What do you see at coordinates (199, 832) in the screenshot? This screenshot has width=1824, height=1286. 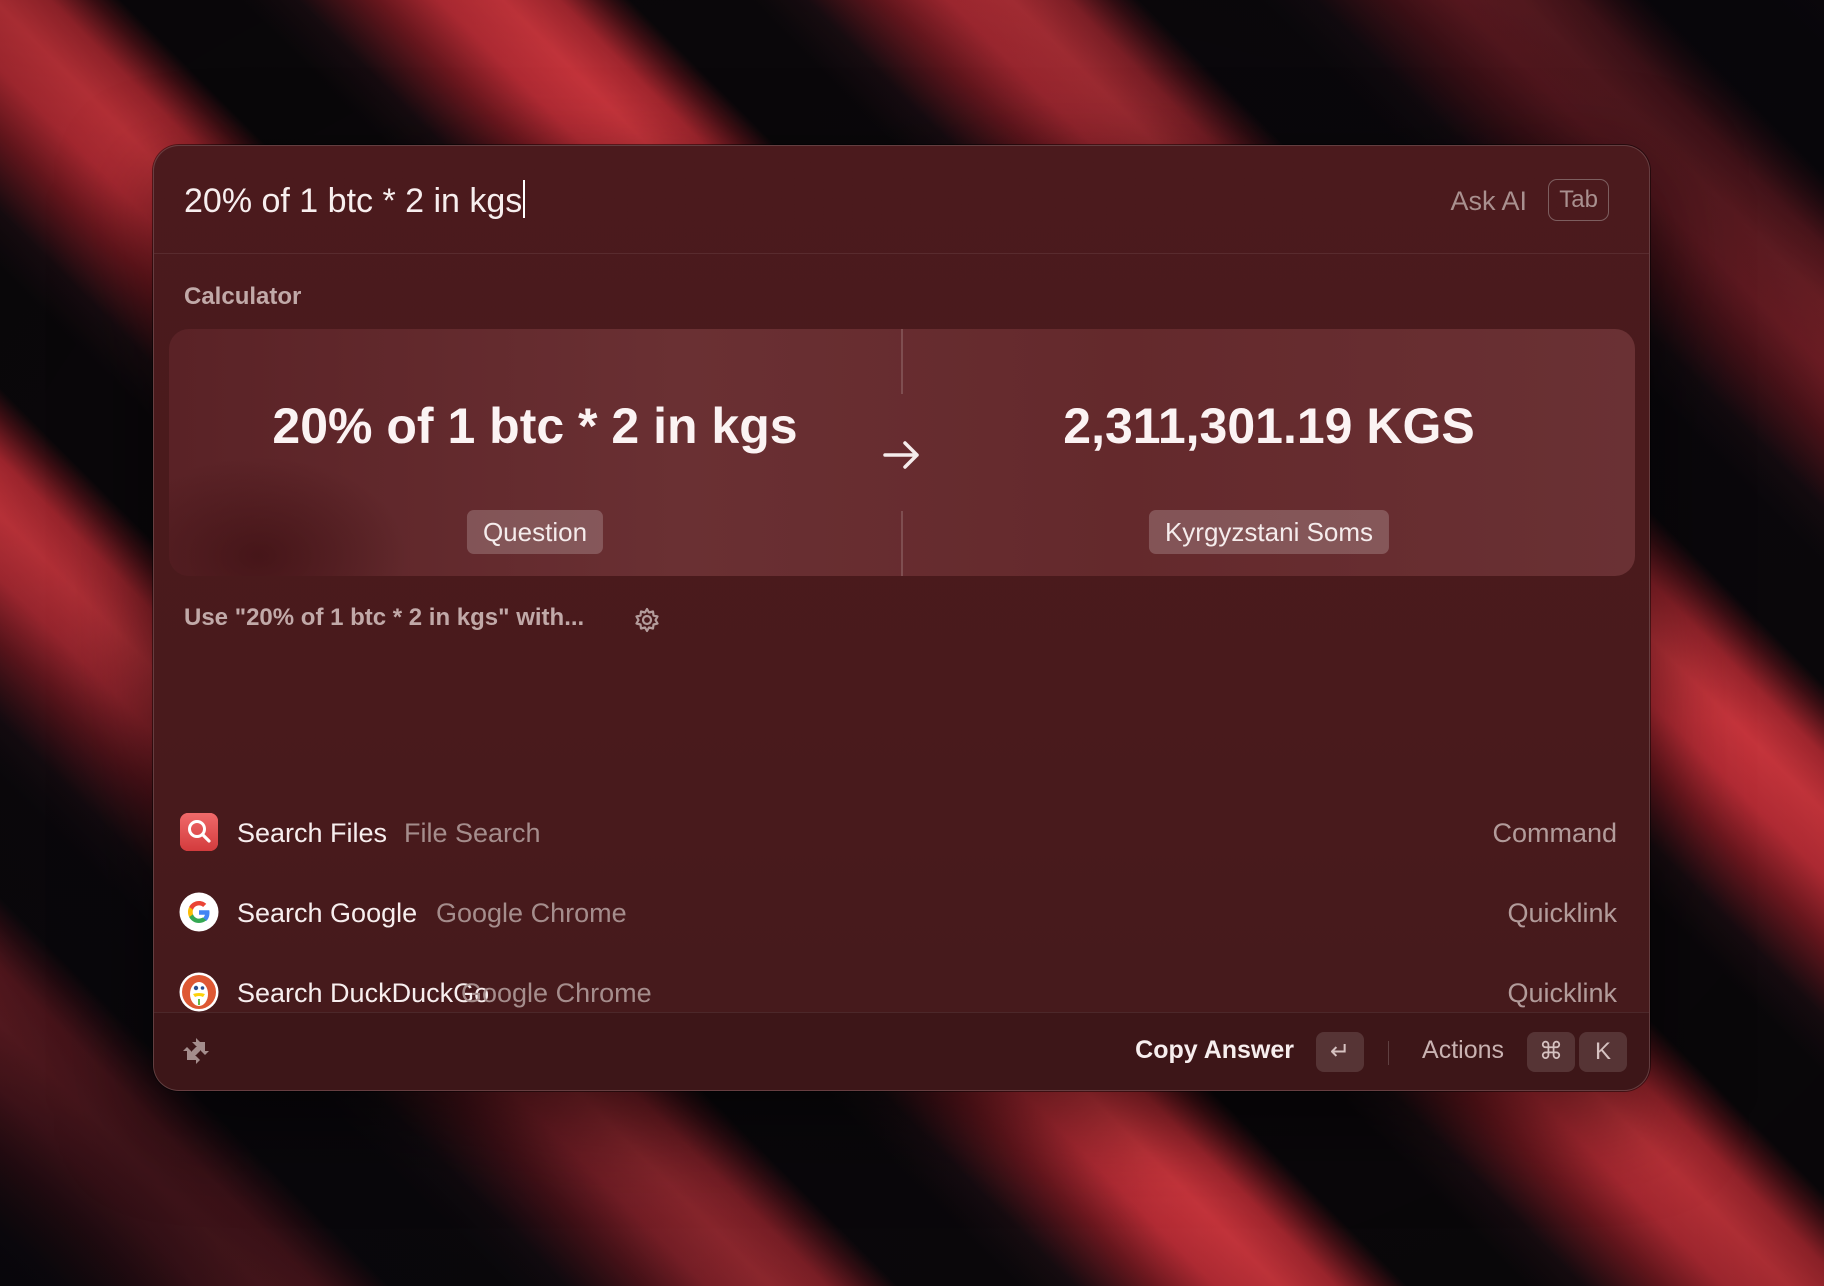 I see `file-search-icon` at bounding box center [199, 832].